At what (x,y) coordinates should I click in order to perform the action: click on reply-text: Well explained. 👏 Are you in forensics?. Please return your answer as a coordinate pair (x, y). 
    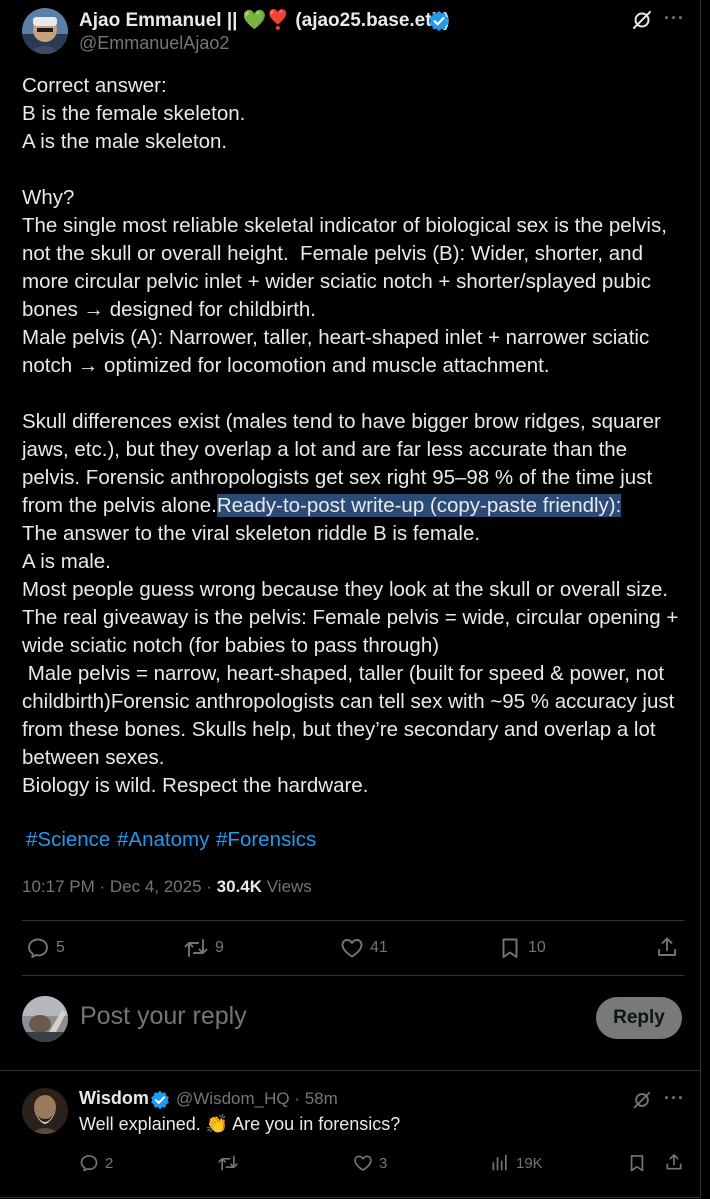
    Looking at the image, I should click on (240, 1124).